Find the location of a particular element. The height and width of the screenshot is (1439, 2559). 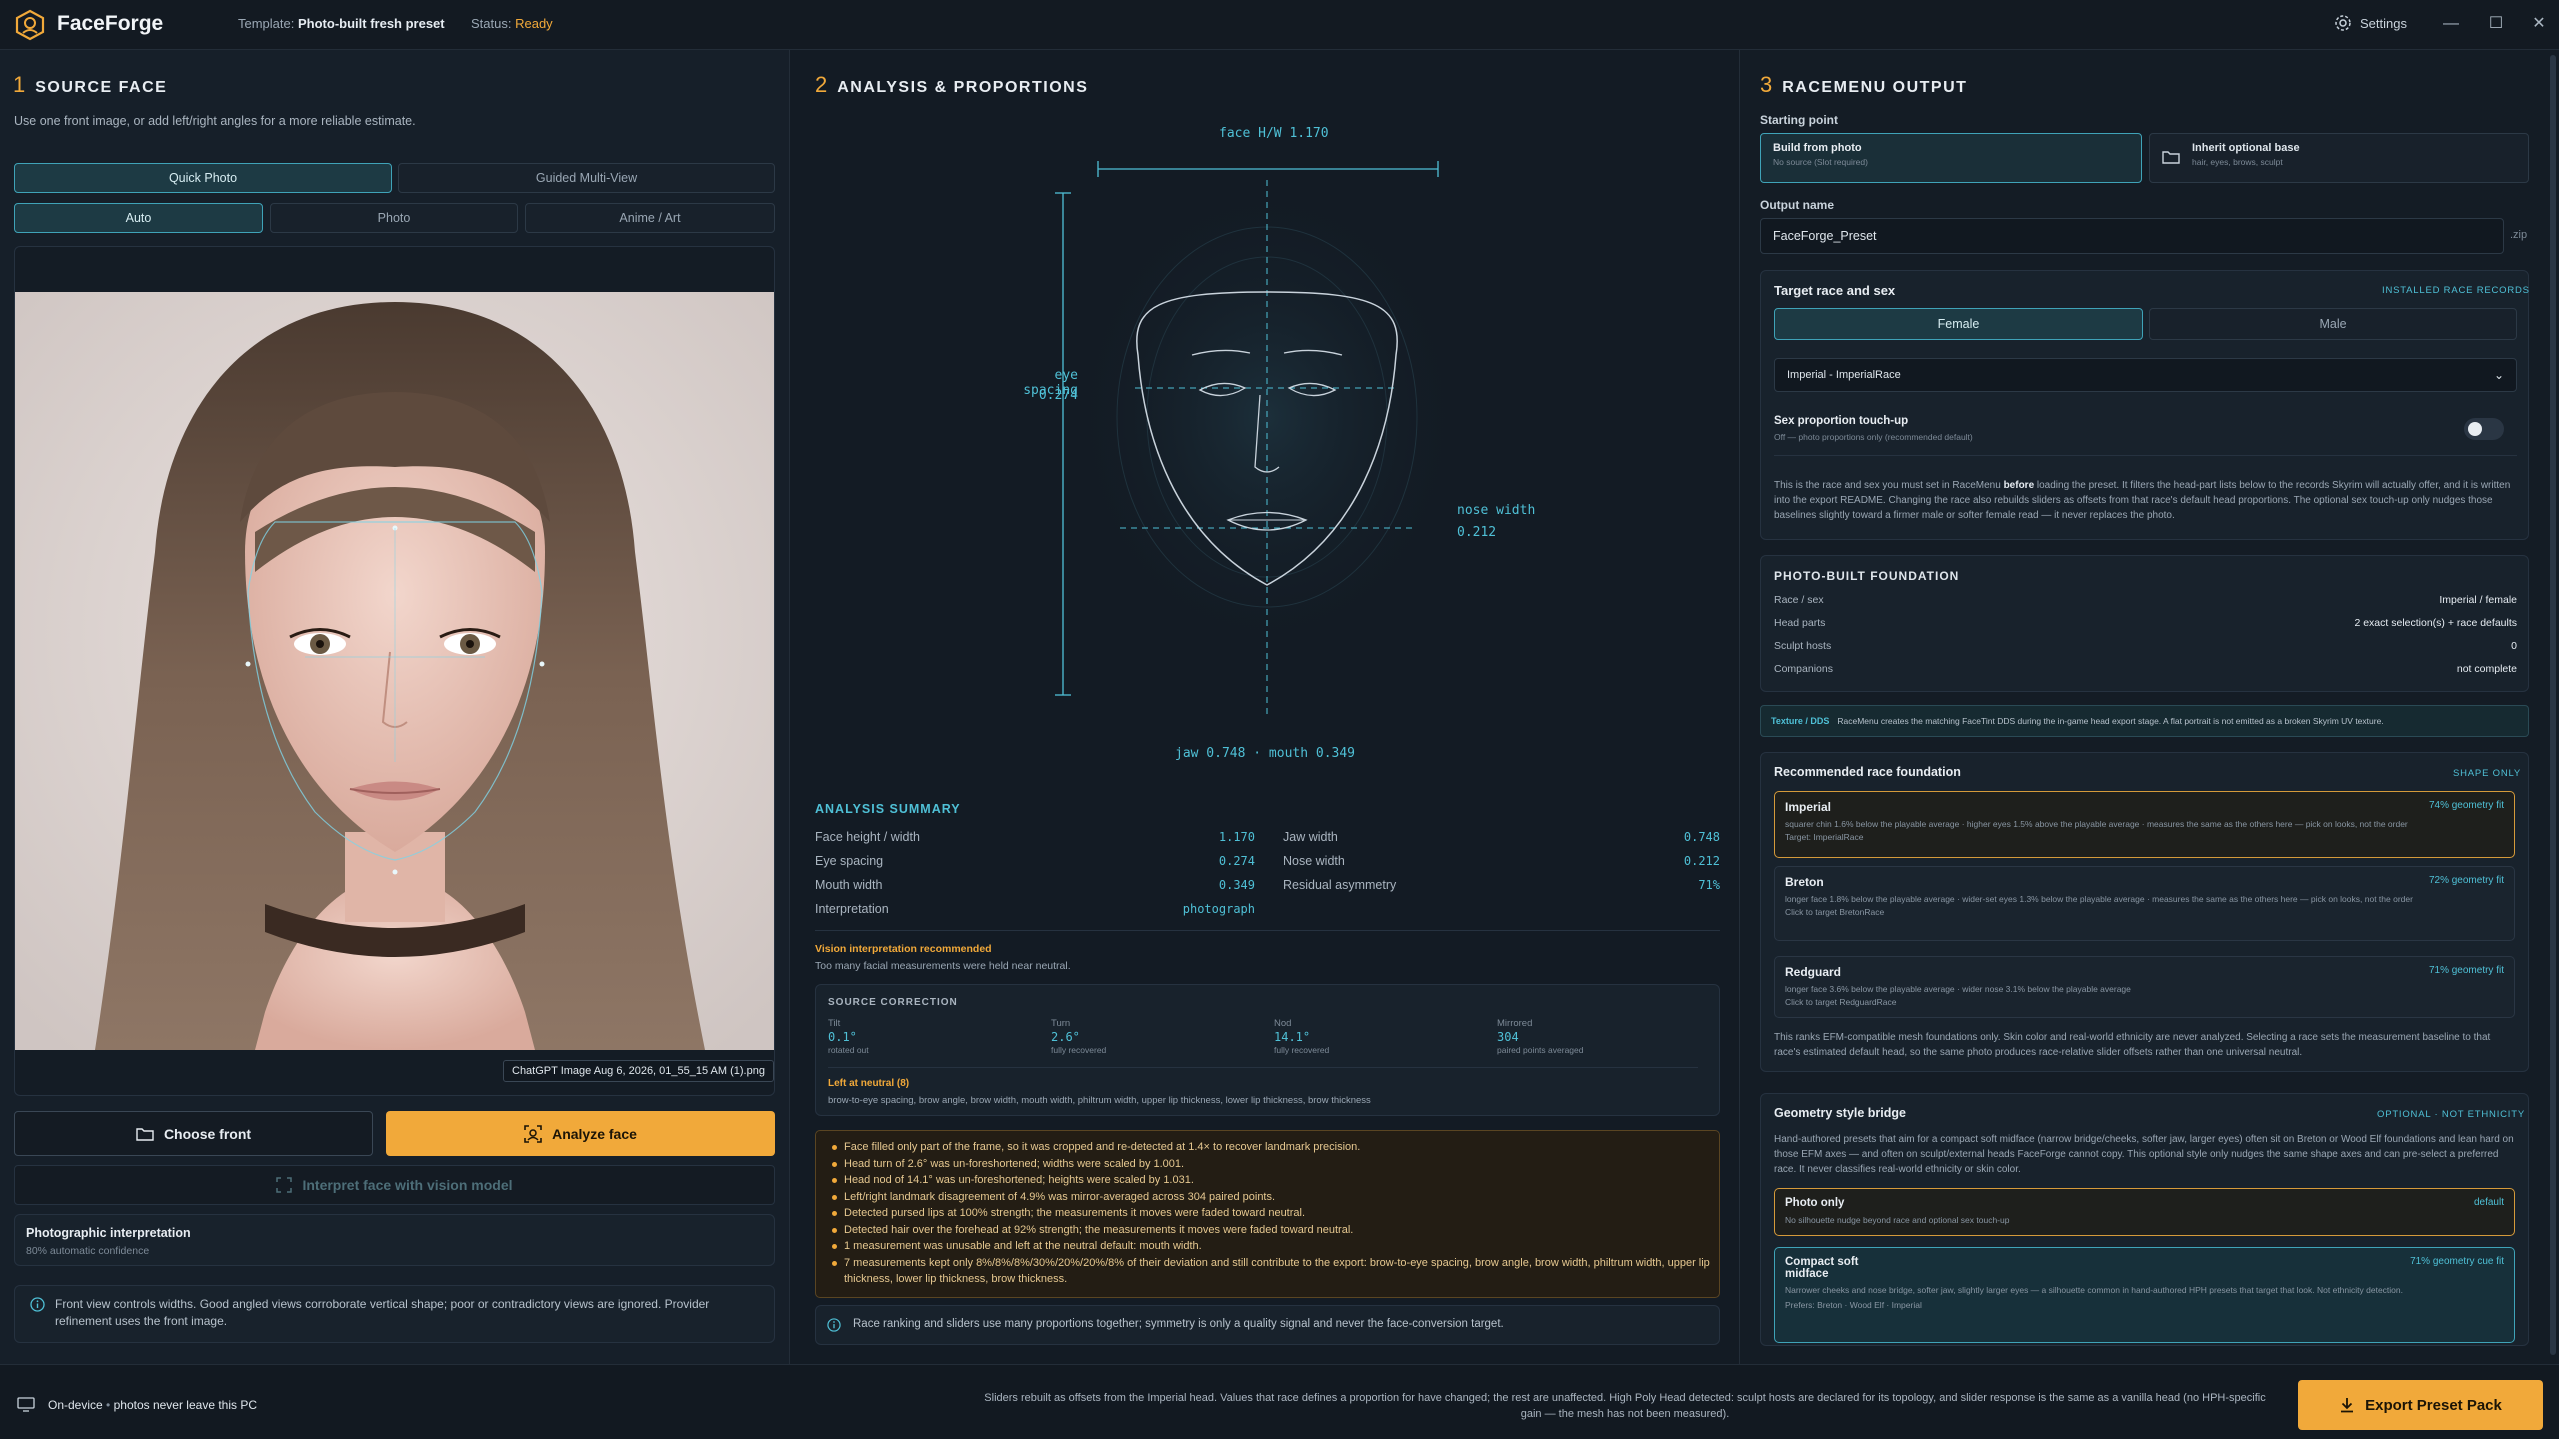

race-name: Redguard is located at coordinates (1813, 972).